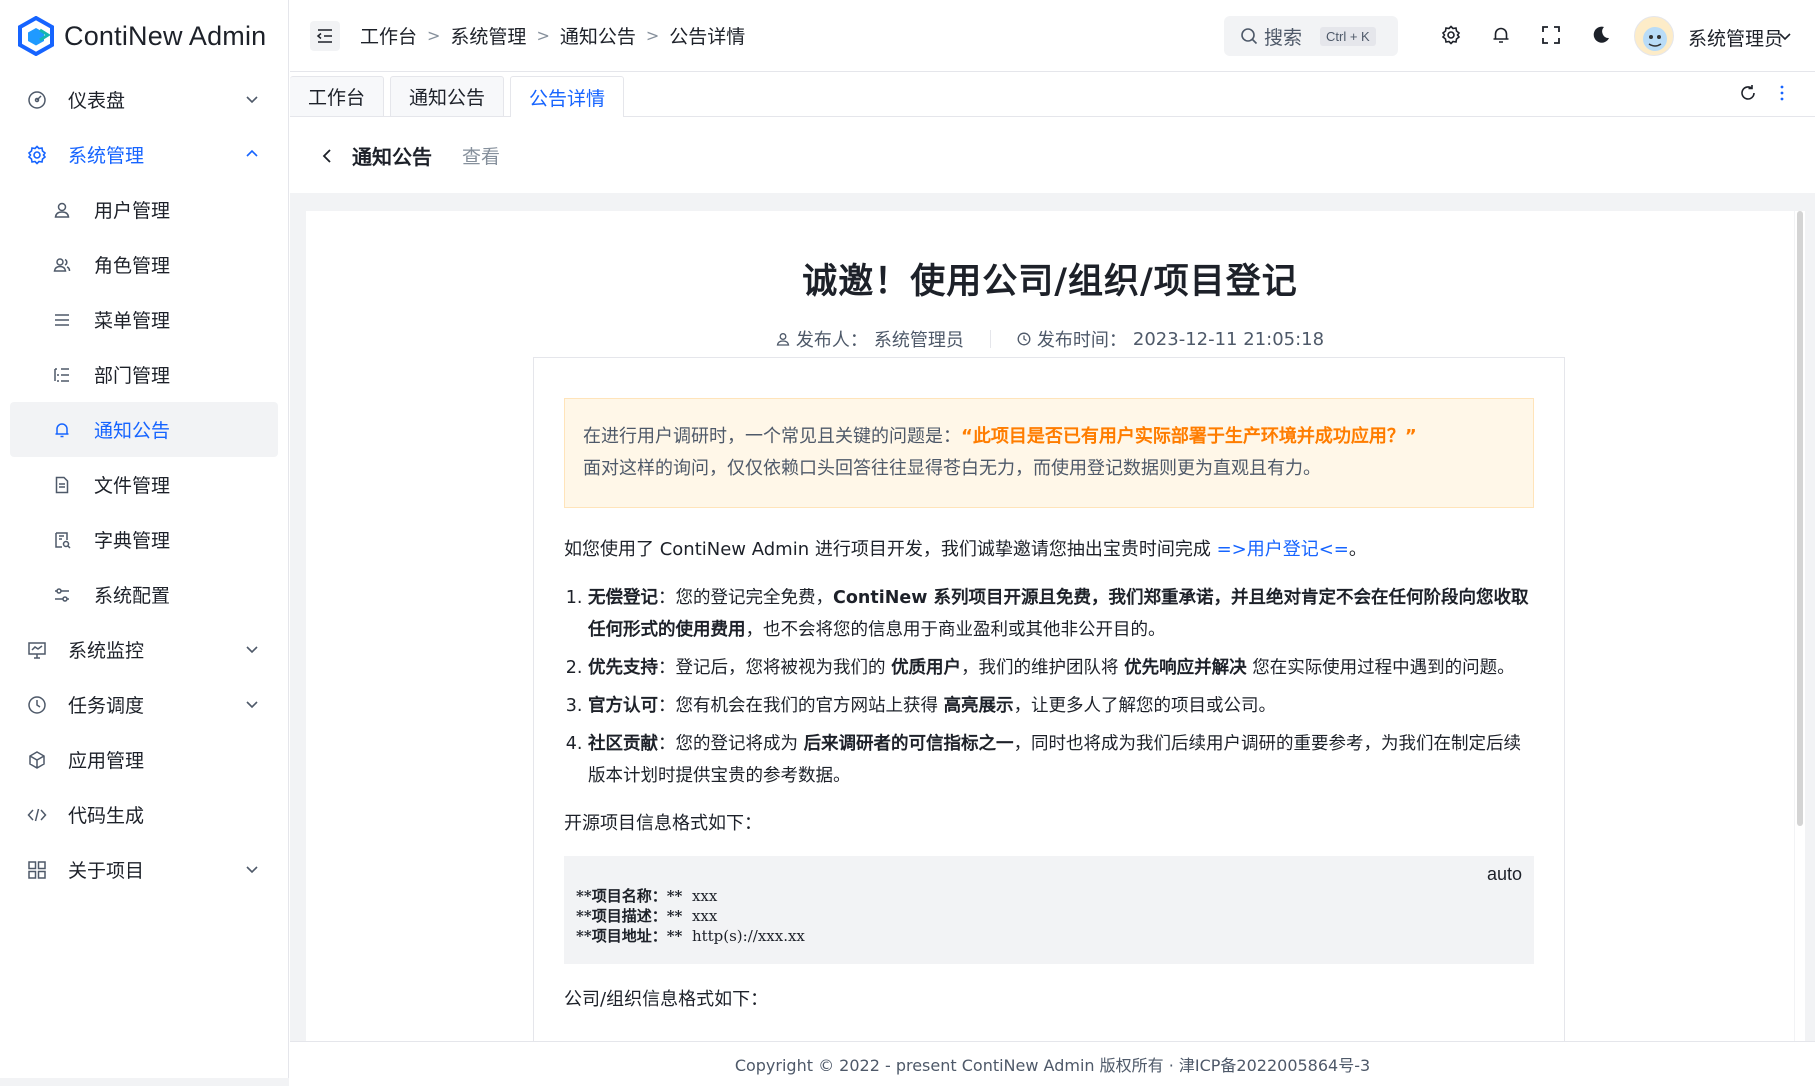 The width and height of the screenshot is (1815, 1086). Describe the element at coordinates (1800, 518) in the screenshot. I see `scrollbar-thumb` at that location.